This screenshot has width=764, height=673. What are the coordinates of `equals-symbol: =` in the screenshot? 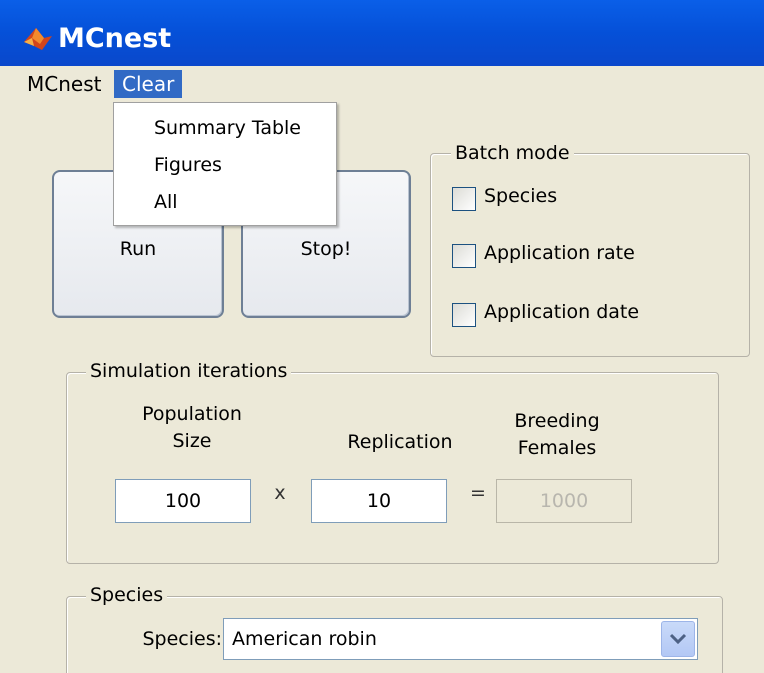 It's located at (478, 493).